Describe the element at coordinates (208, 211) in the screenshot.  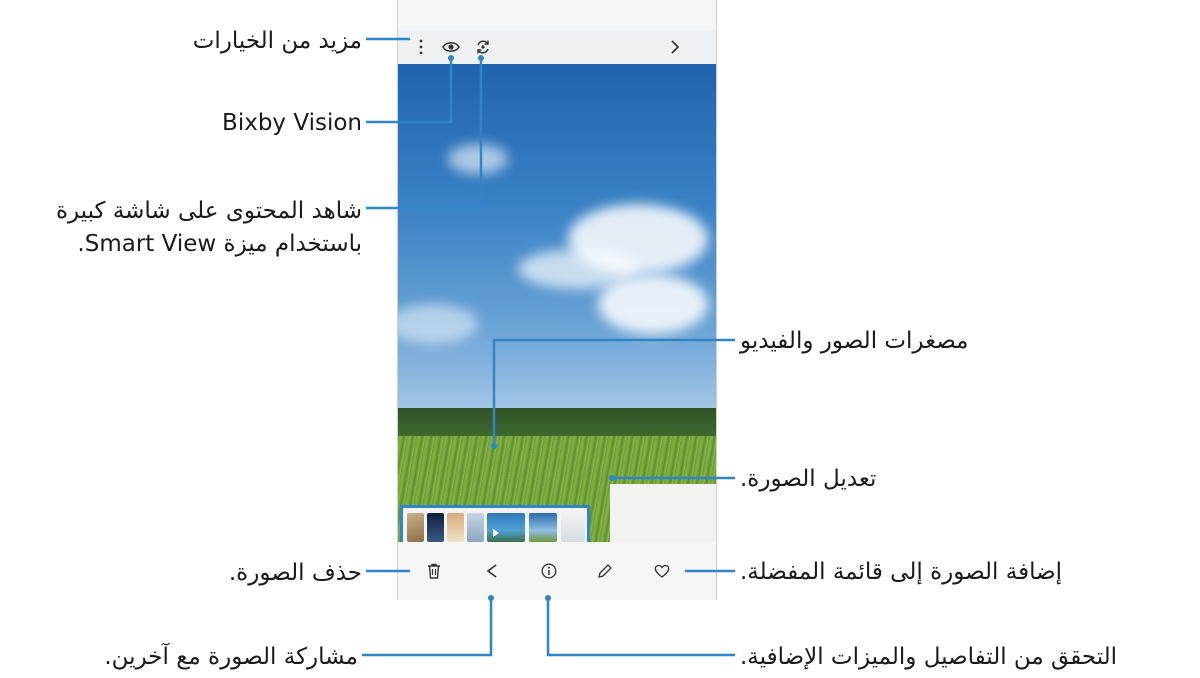
I see `smart-view-label-line1: شاهد المحتوى على شاشة كبيرة` at that location.